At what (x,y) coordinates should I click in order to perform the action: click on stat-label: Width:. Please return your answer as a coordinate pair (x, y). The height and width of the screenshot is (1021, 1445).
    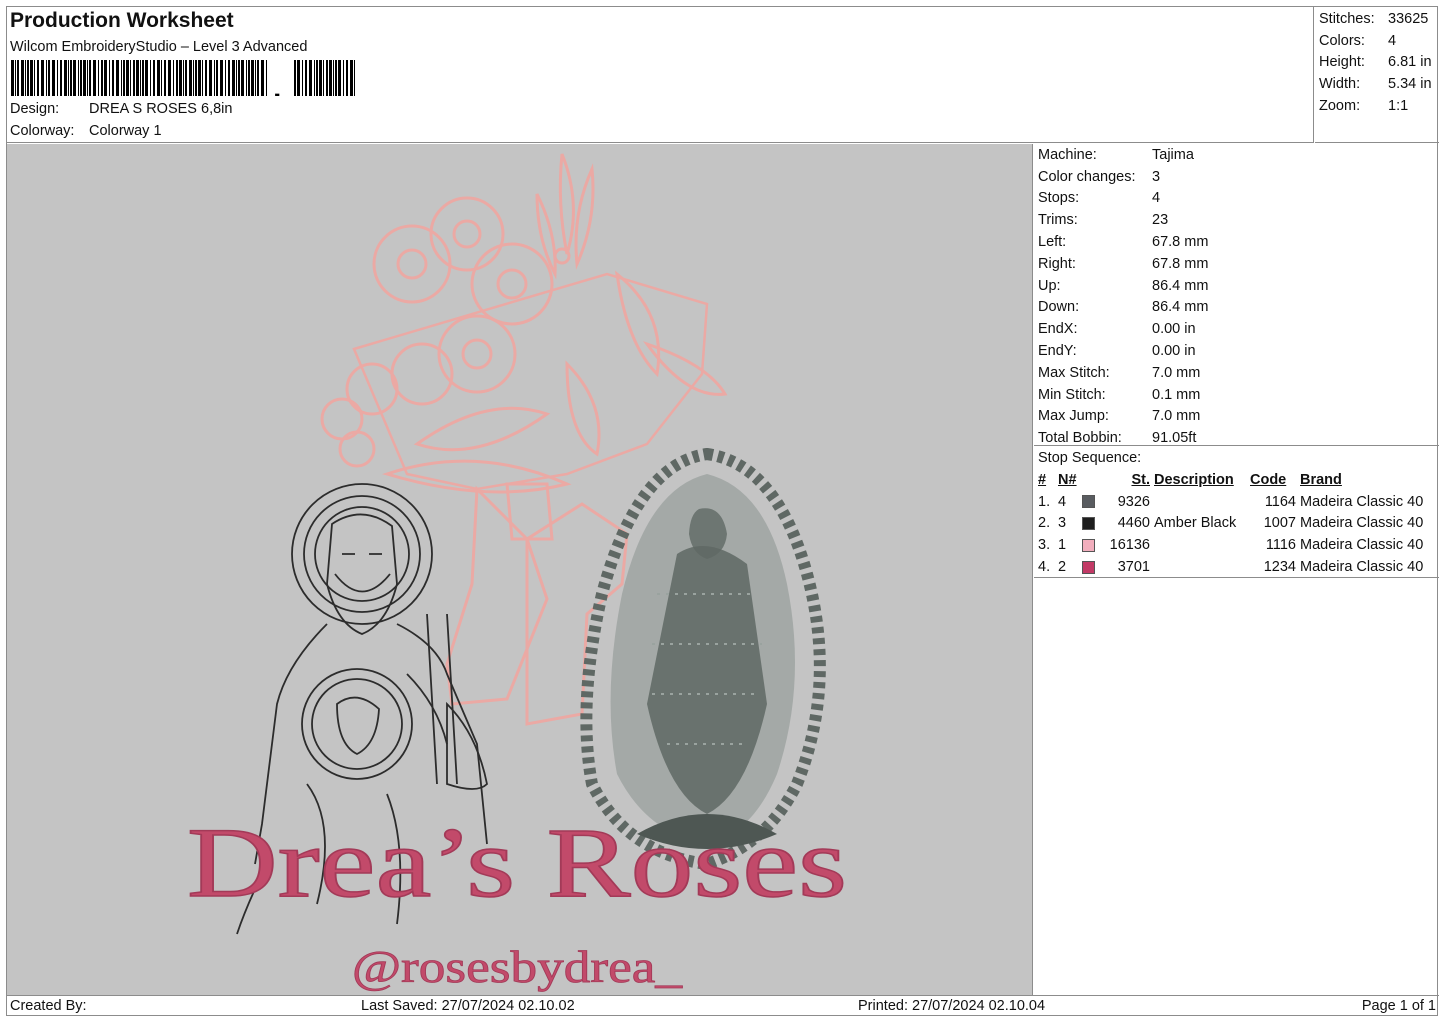
    Looking at the image, I should click on (1340, 83).